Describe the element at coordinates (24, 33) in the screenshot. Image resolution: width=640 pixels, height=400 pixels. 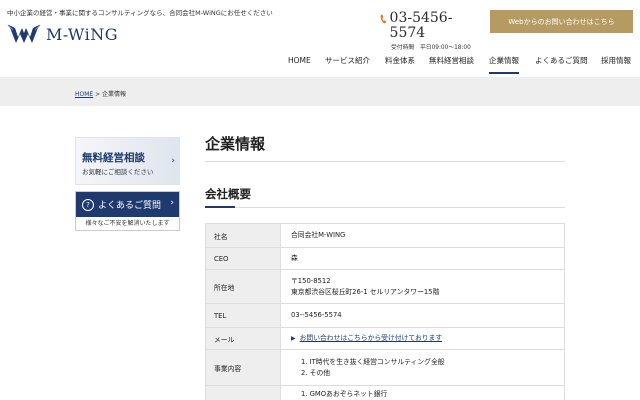
I see `wing-logo-icon` at that location.